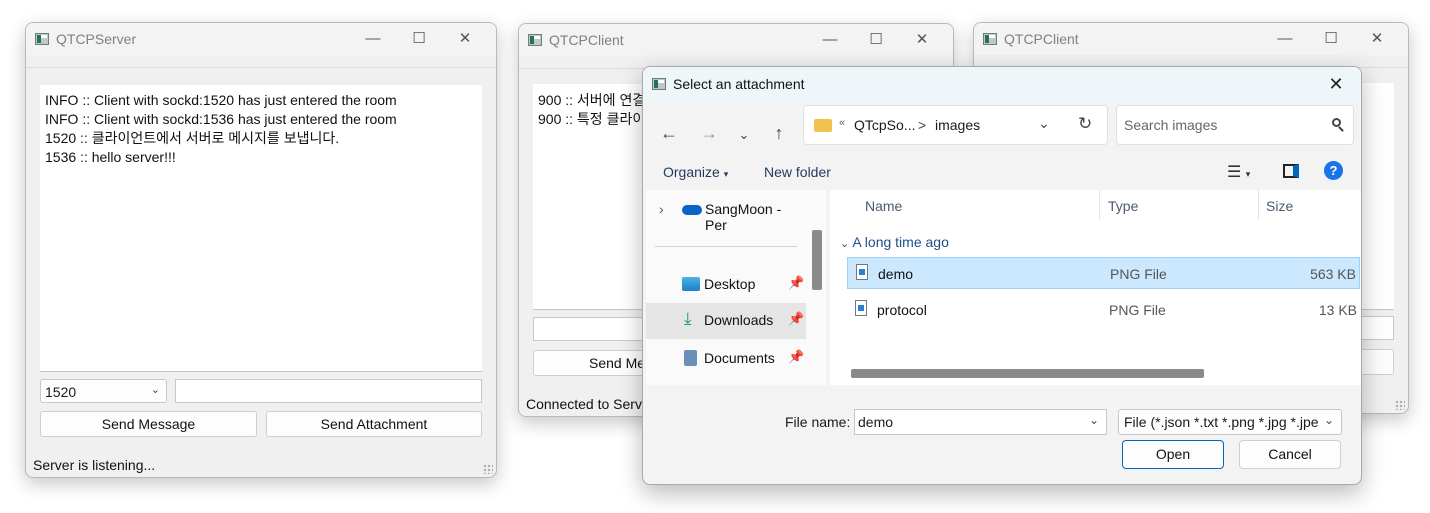 This screenshot has height=513, width=1430. I want to click on filename-input: demo ⌄, so click(980, 422).